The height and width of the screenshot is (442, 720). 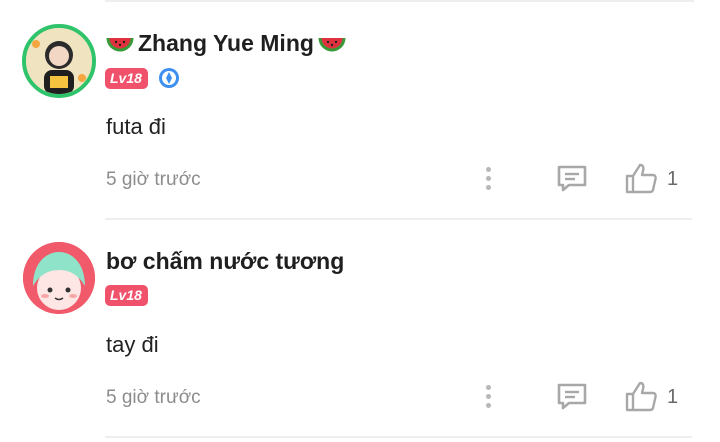 I want to click on divider, so click(x=398, y=437).